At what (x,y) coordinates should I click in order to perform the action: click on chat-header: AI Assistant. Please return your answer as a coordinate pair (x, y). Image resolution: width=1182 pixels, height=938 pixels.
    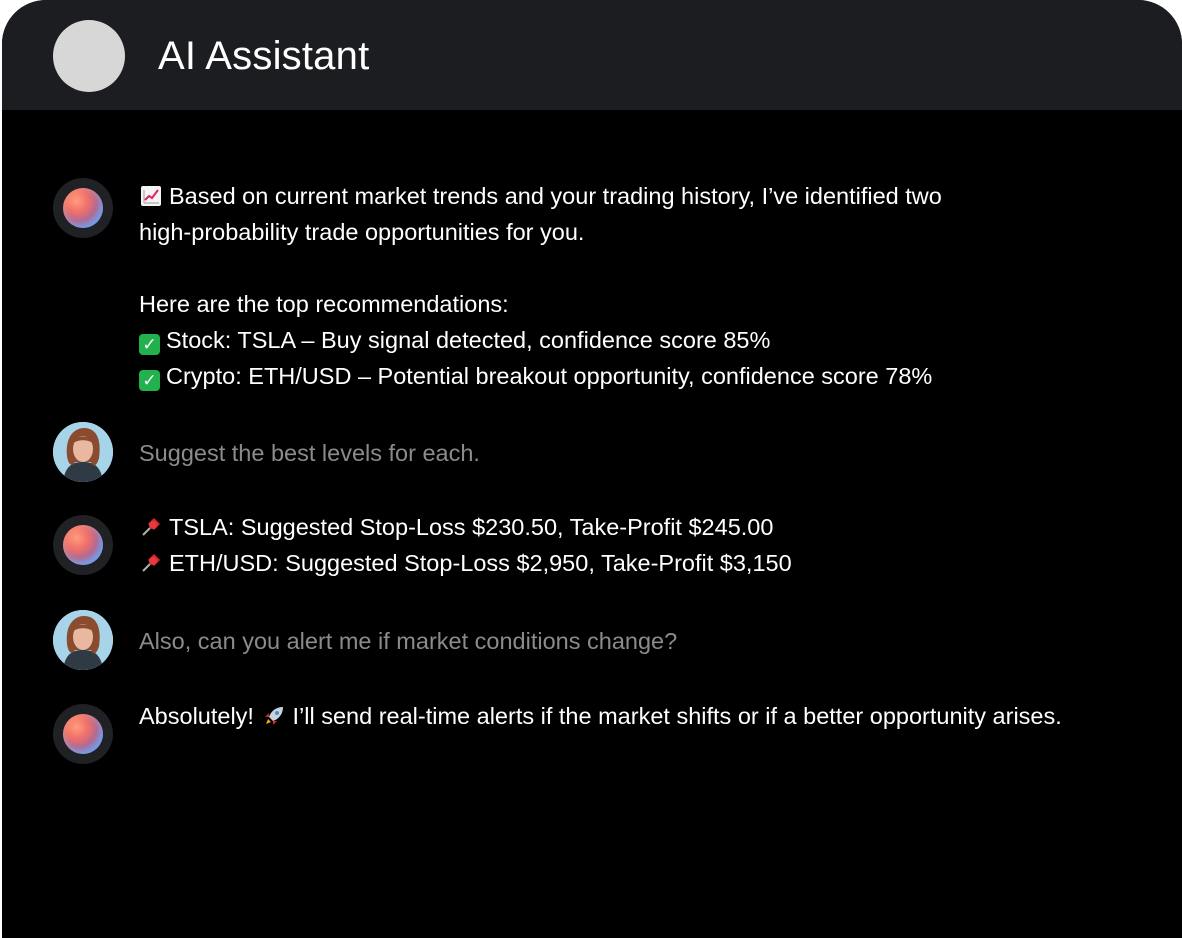
    Looking at the image, I should click on (592, 55).